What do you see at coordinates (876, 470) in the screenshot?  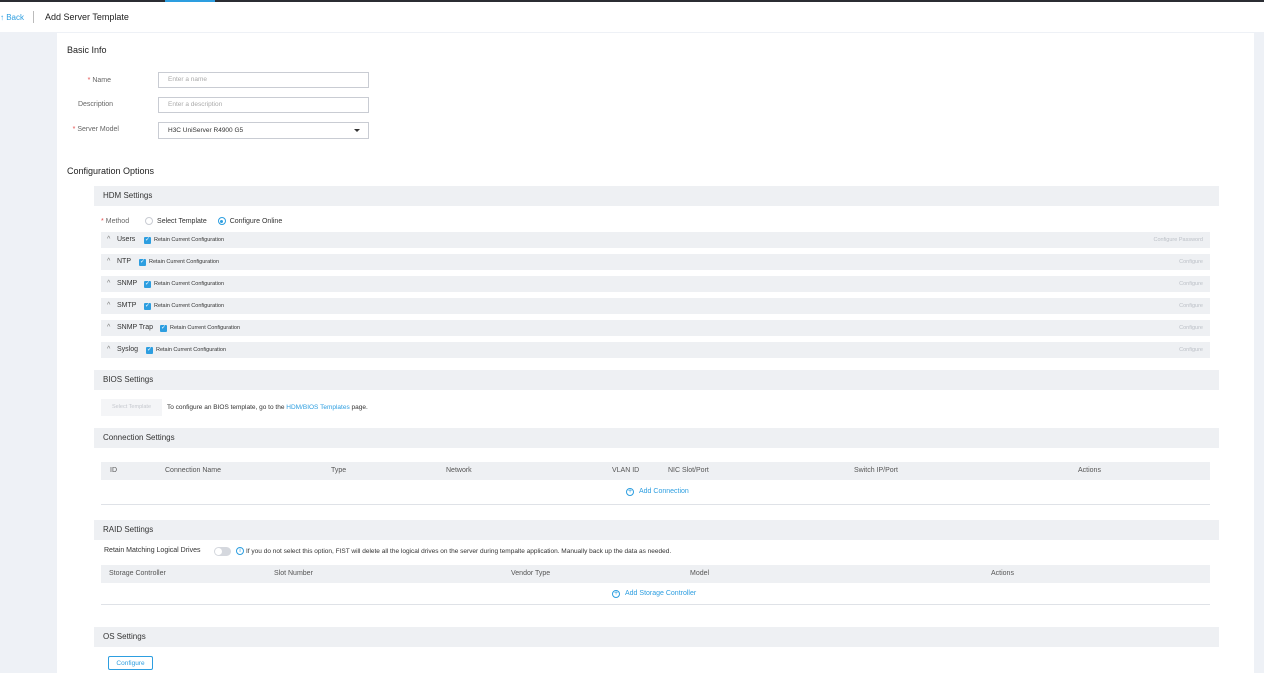 I see `column-header: Switch IP/Port` at bounding box center [876, 470].